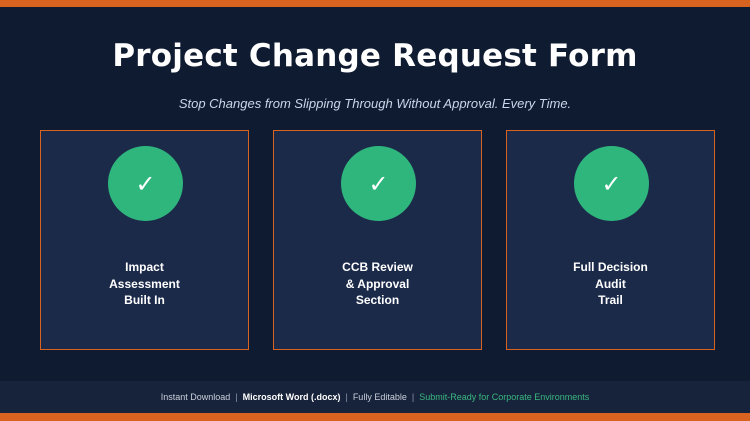 The image size is (750, 421). What do you see at coordinates (377, 240) in the screenshot?
I see `feature-card-ccb-review: ✓ CCB Review & Approval Section` at bounding box center [377, 240].